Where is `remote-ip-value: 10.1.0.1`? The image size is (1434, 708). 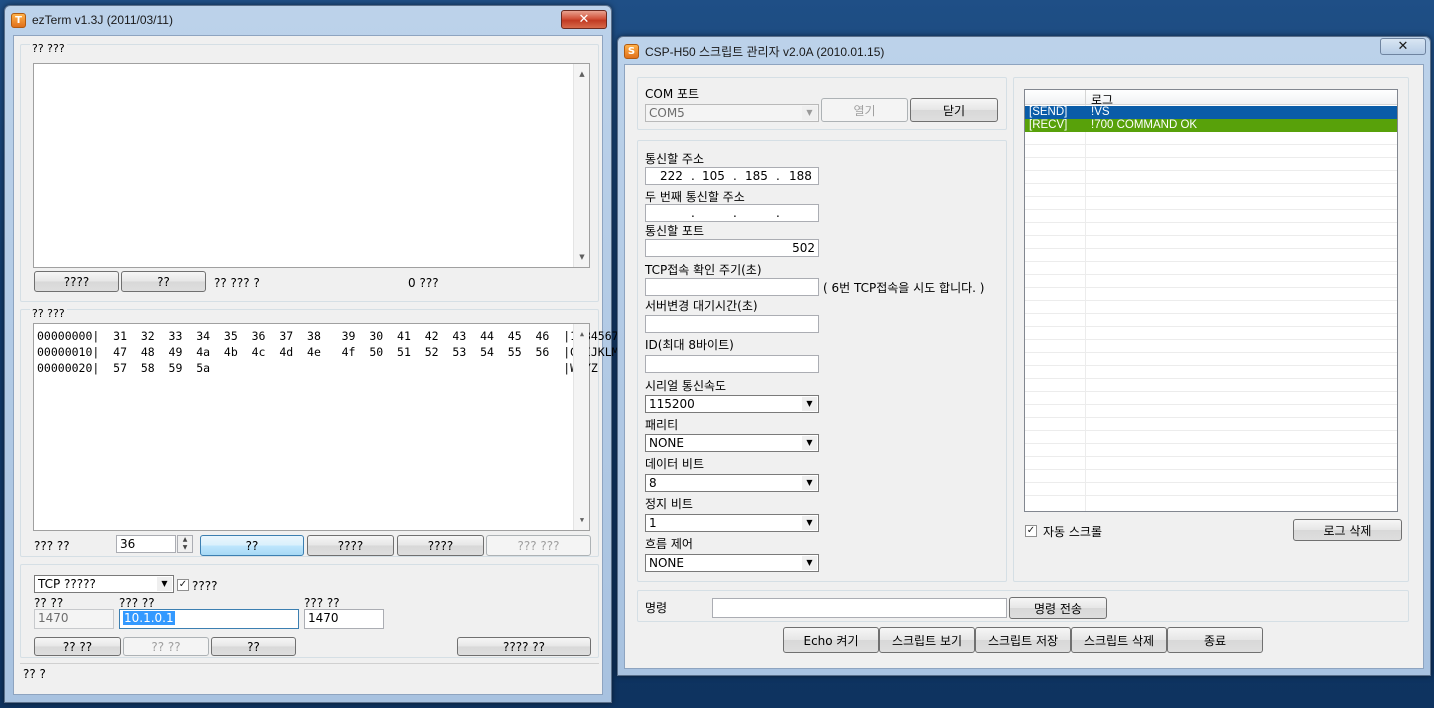 remote-ip-value: 10.1.0.1 is located at coordinates (149, 618).